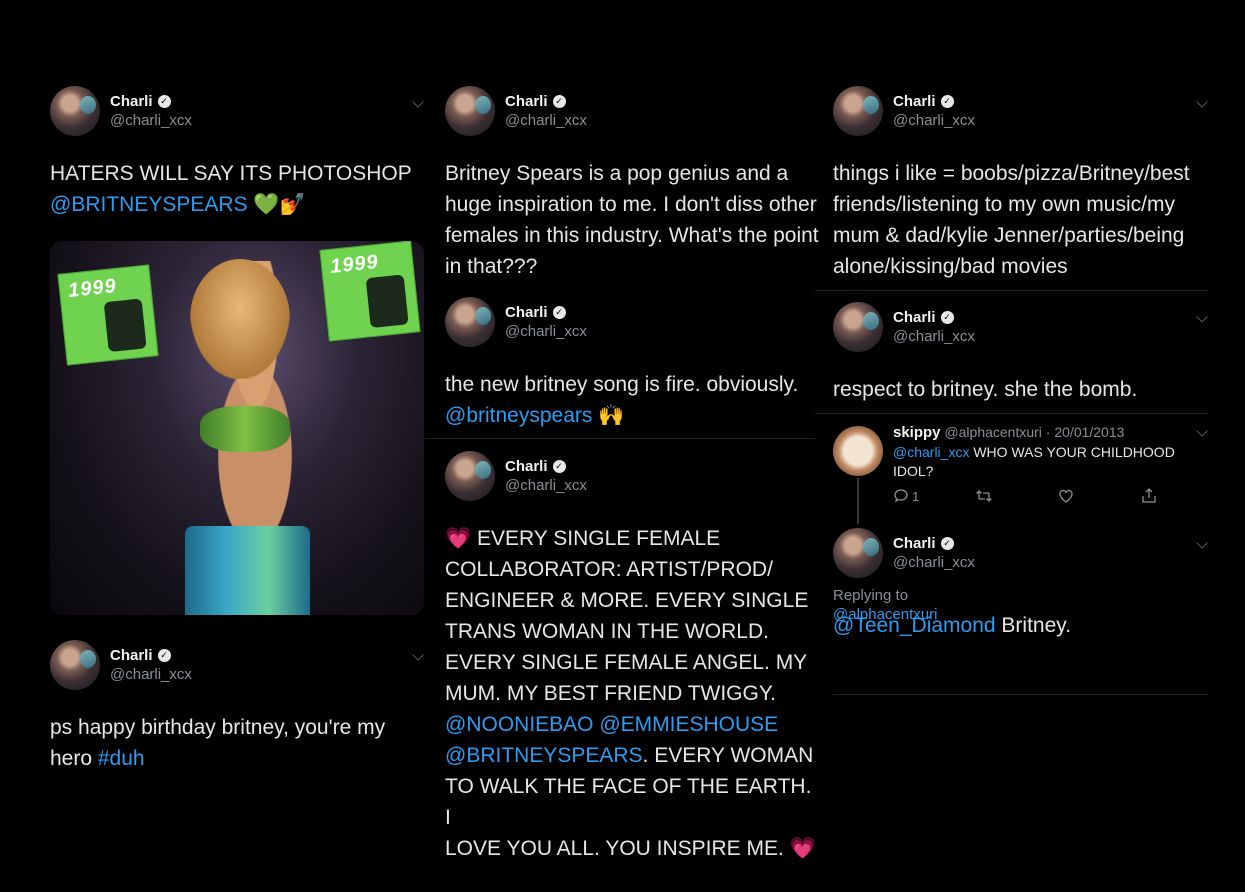 This screenshot has height=892, width=1245. Describe the element at coordinates (245, 429) in the screenshot. I see `photo-top` at that location.